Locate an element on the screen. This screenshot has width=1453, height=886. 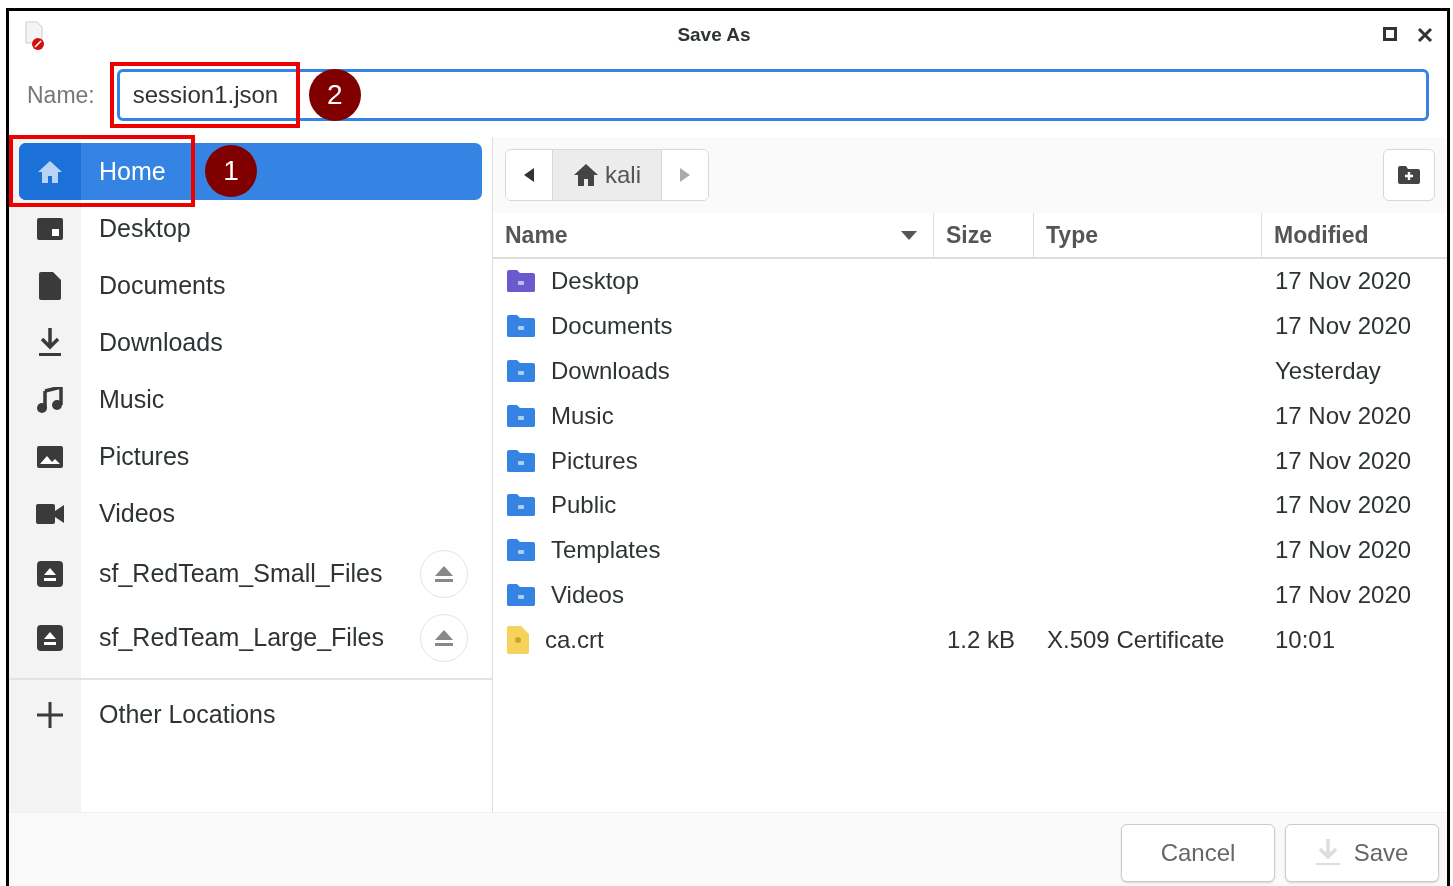
column-header: Name is located at coordinates (536, 235).